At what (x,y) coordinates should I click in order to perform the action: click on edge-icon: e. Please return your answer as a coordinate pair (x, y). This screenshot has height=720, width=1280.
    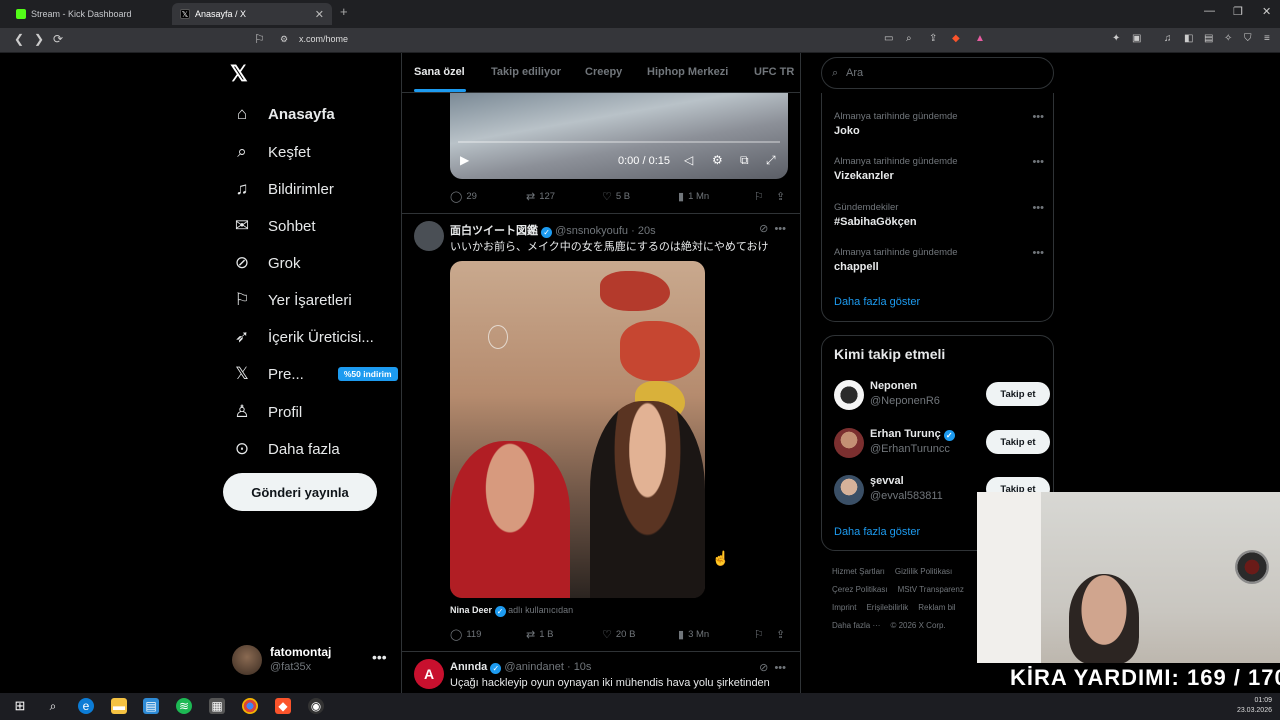
    Looking at the image, I should click on (86, 706).